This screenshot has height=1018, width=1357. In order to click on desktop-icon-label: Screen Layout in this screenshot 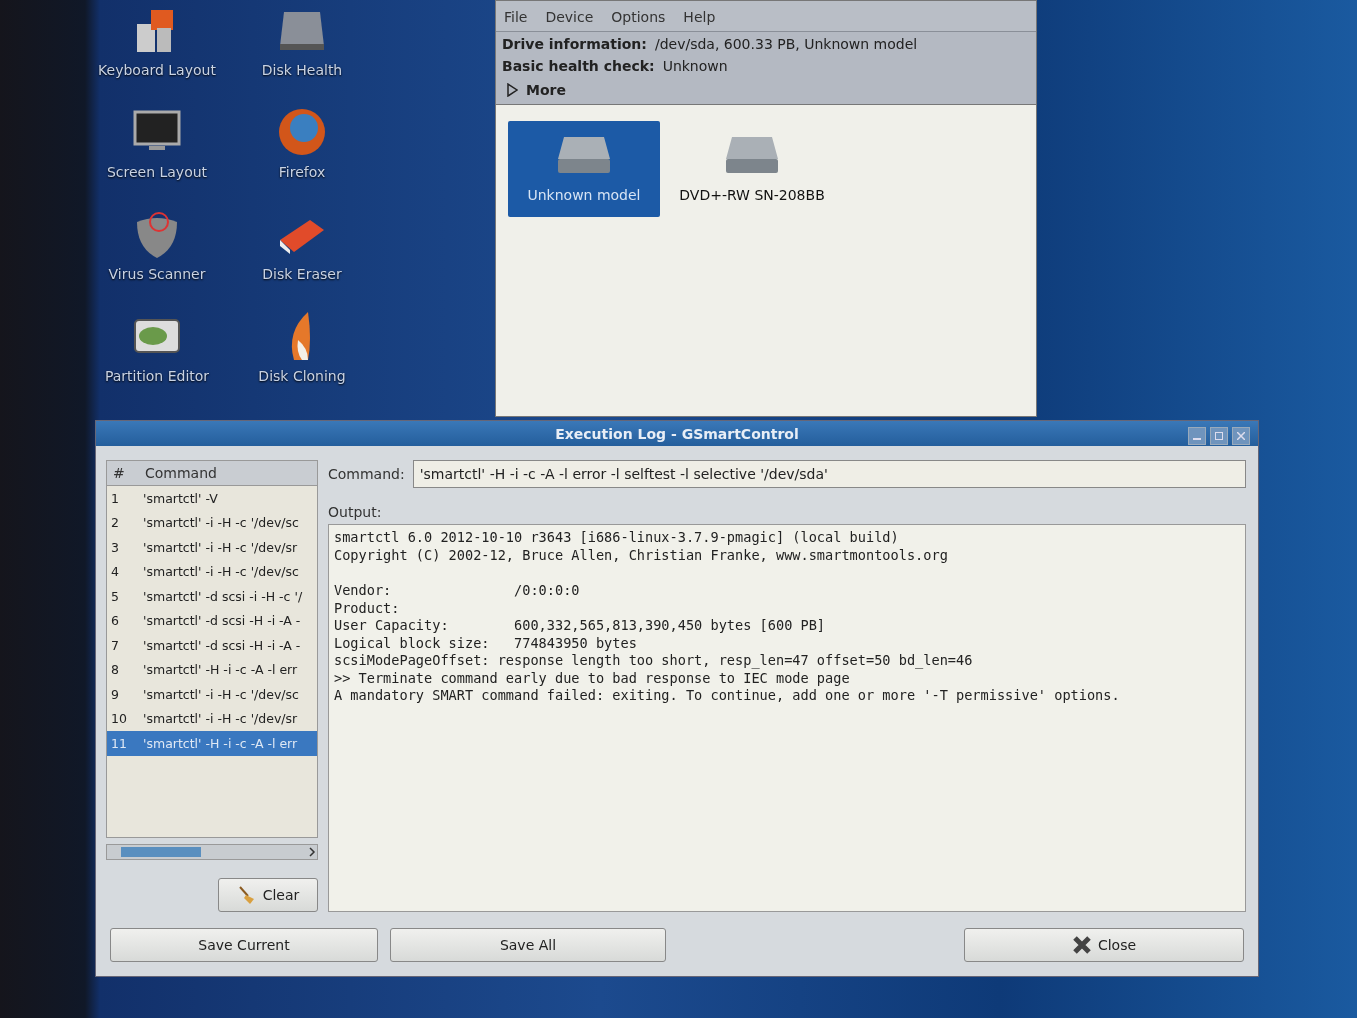, I will do `click(157, 172)`.